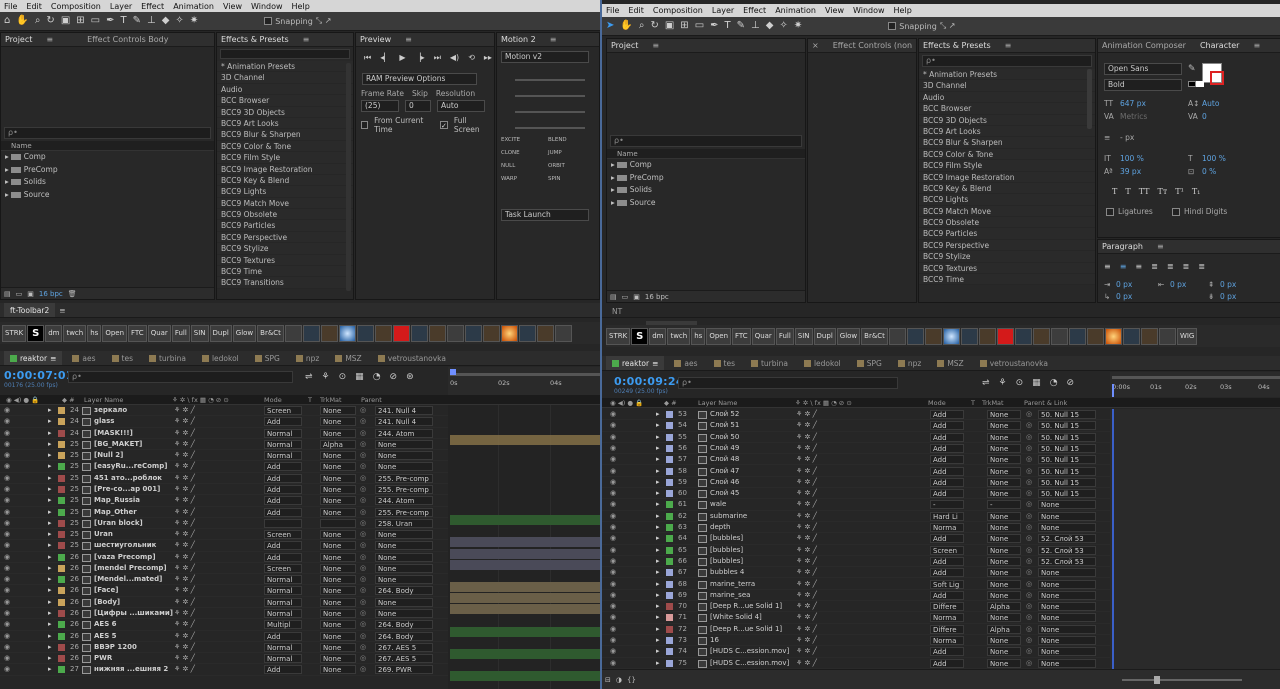 Image resolution: width=1280 pixels, height=689 pixels. What do you see at coordinates (404, 523) in the screenshot?
I see `parent-select: 258. Uran` at bounding box center [404, 523].